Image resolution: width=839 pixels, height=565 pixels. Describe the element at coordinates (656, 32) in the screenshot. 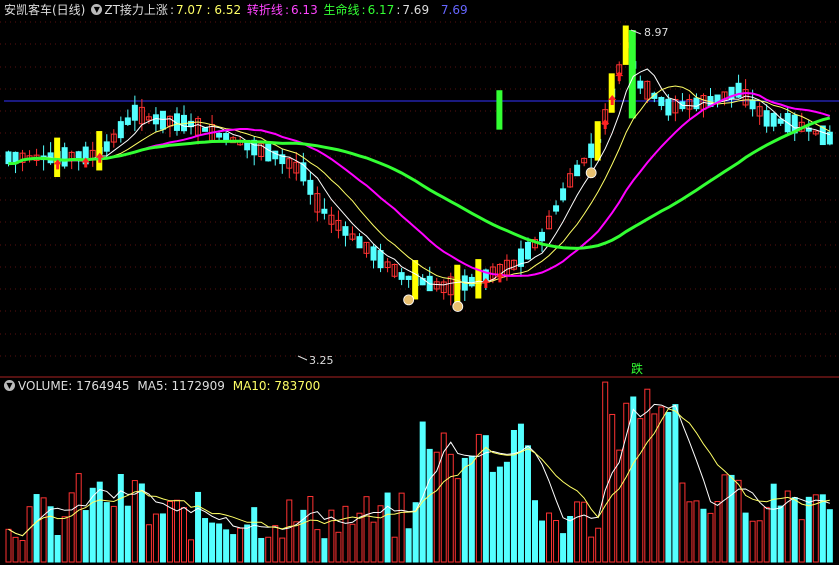

I see `high-price-label: 8.97` at that location.